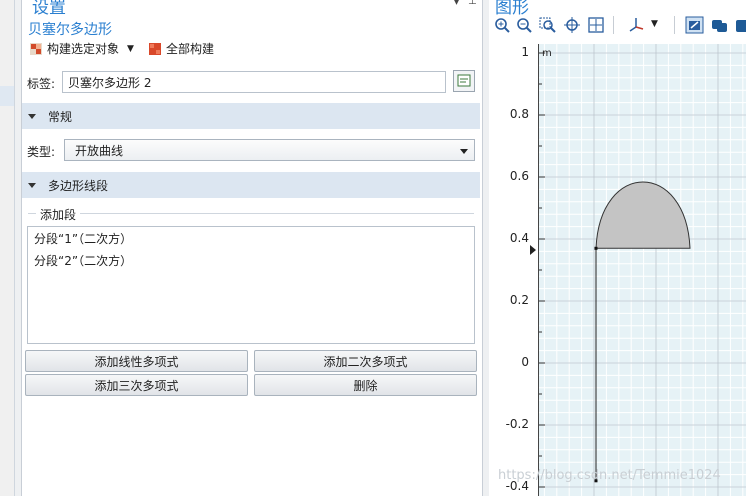  What do you see at coordinates (643, 215) in the screenshot?
I see `bezier-dome-shape` at bounding box center [643, 215].